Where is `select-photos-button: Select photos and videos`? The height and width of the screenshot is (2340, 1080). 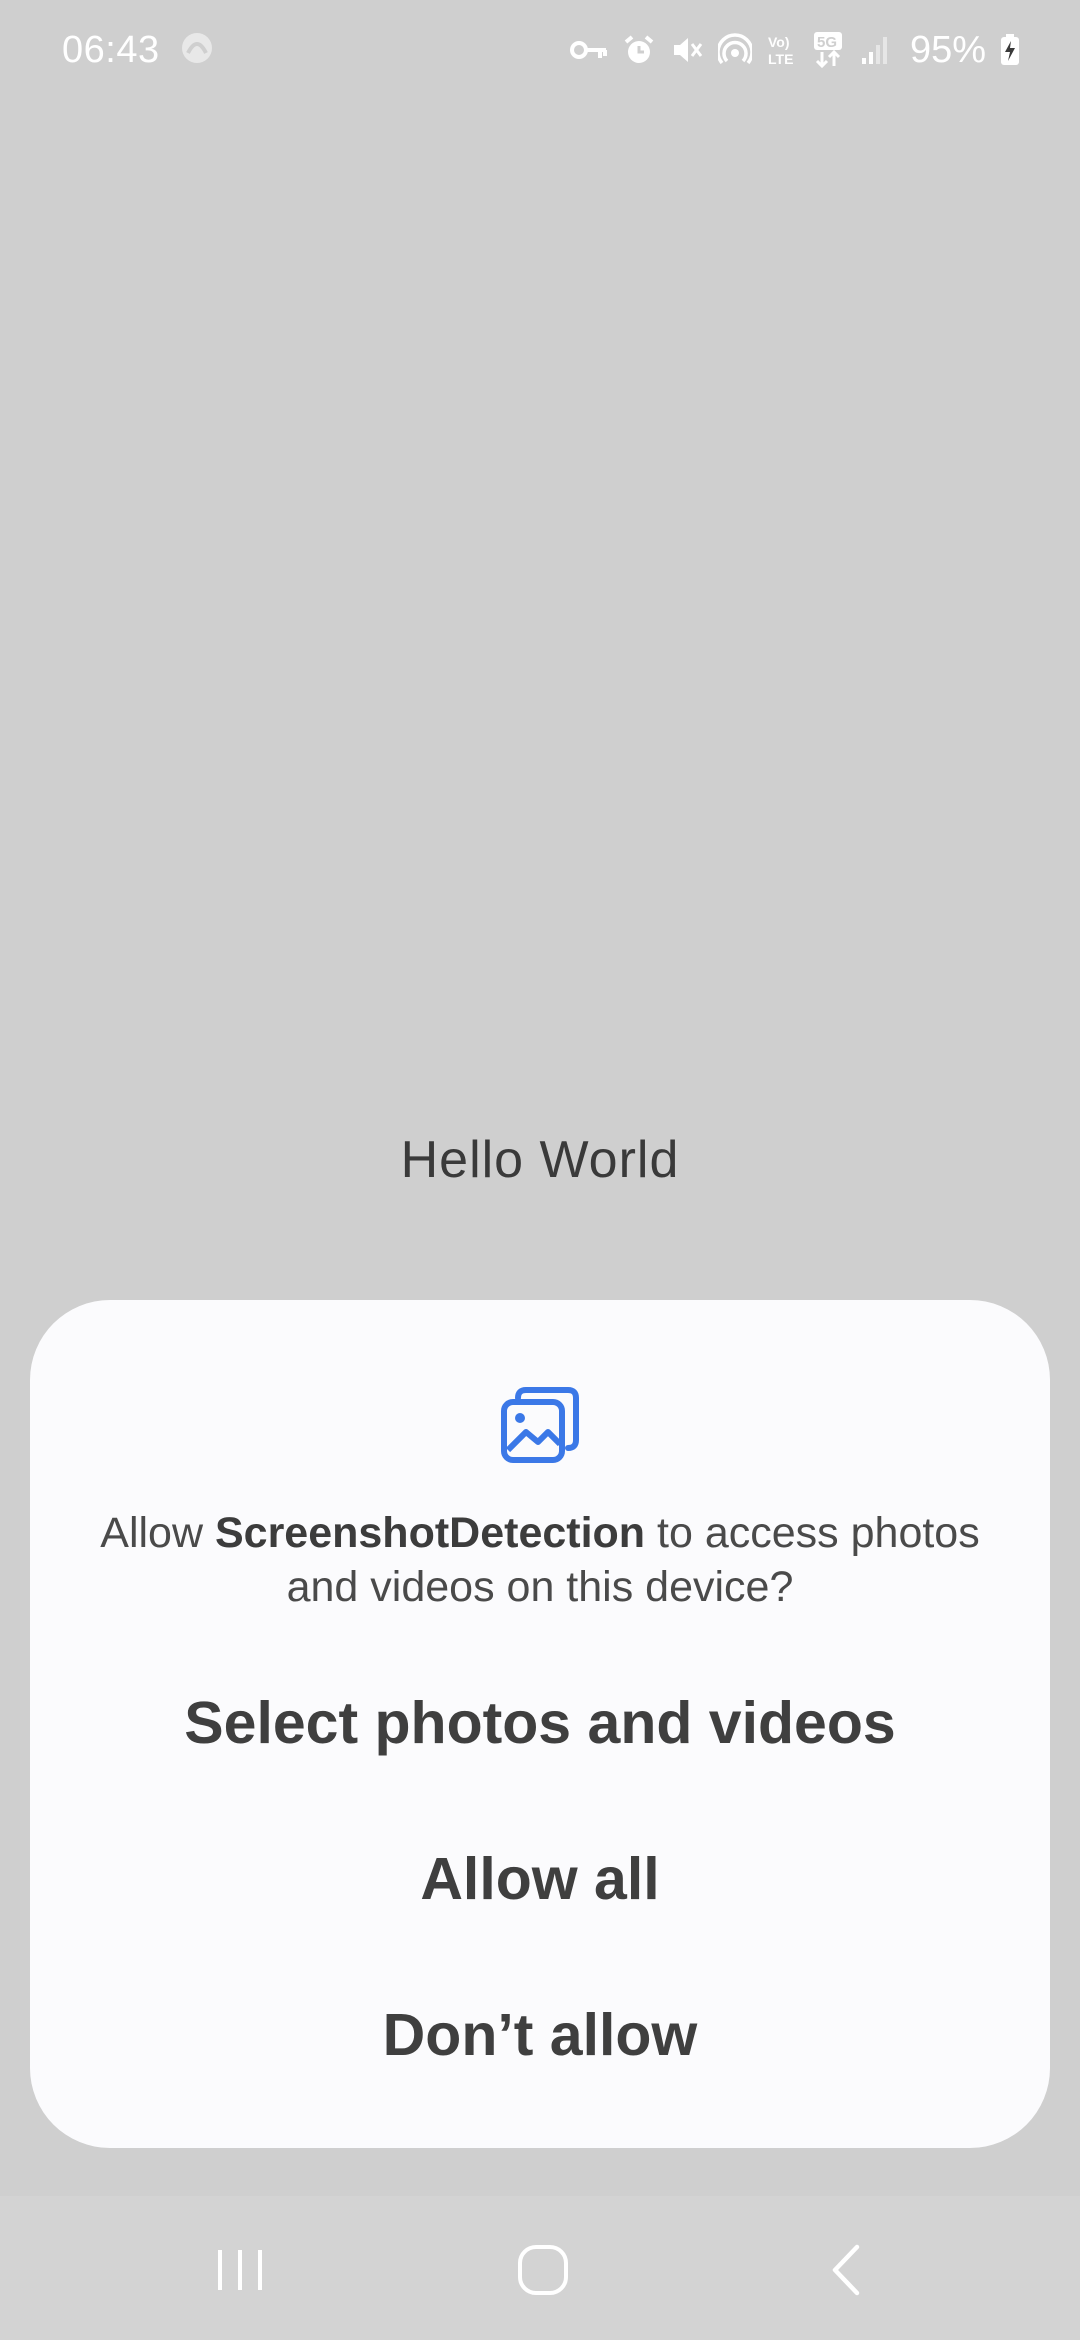
select-photos-button: Select photos and videos is located at coordinates (540, 1723).